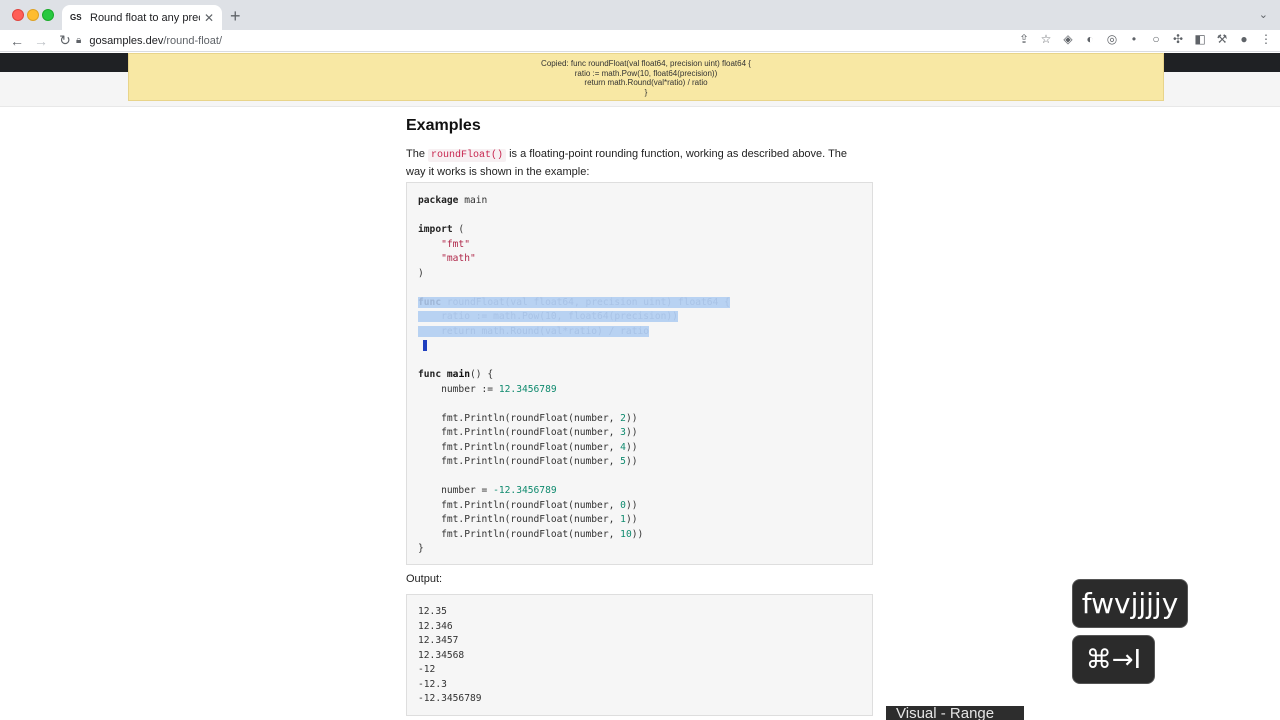  I want to click on toolbar-icons: ⇪ ☆ ◈ ◐ ◎ • ○ ✣ ◧ ⚒ ● ⋮, so click(1145, 39).